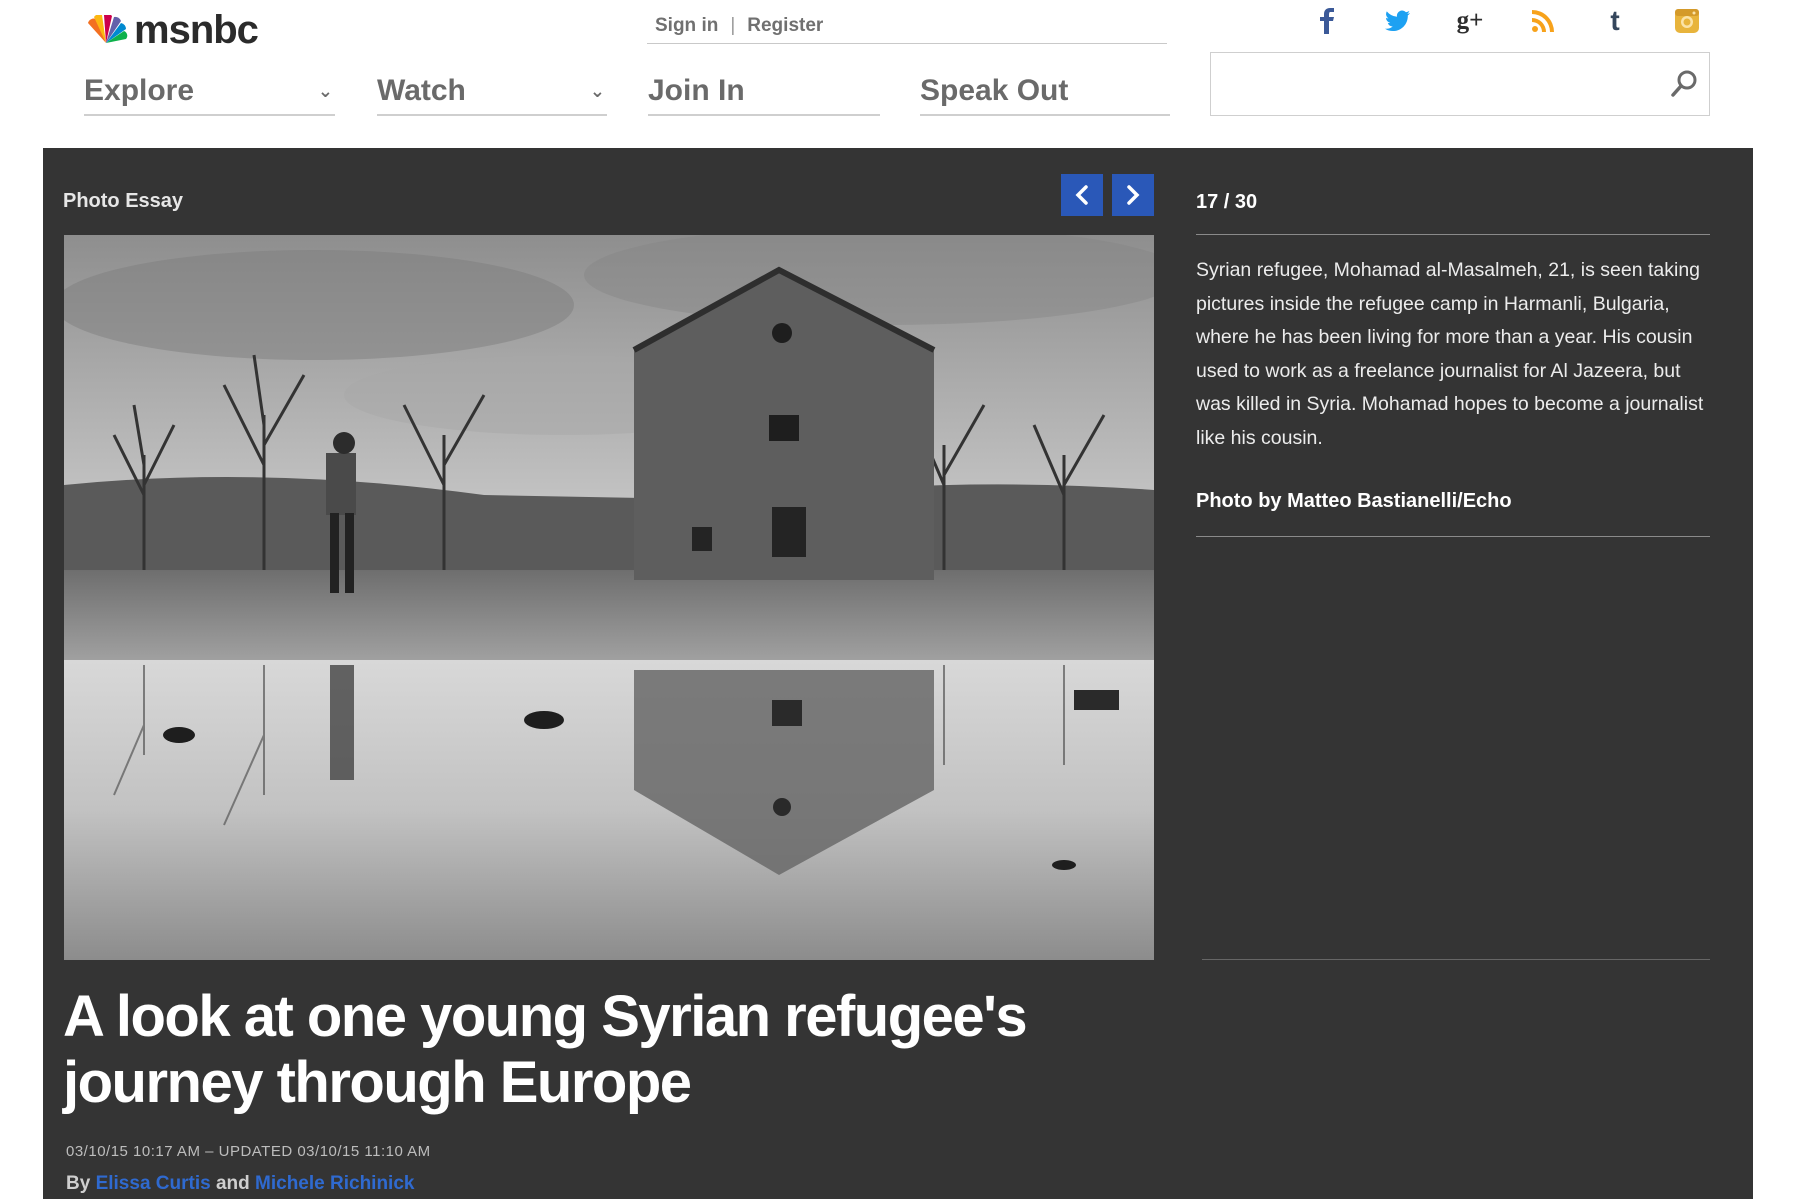 The height and width of the screenshot is (1199, 1800). Describe the element at coordinates (785, 26) in the screenshot. I see `register-link: Register` at that location.